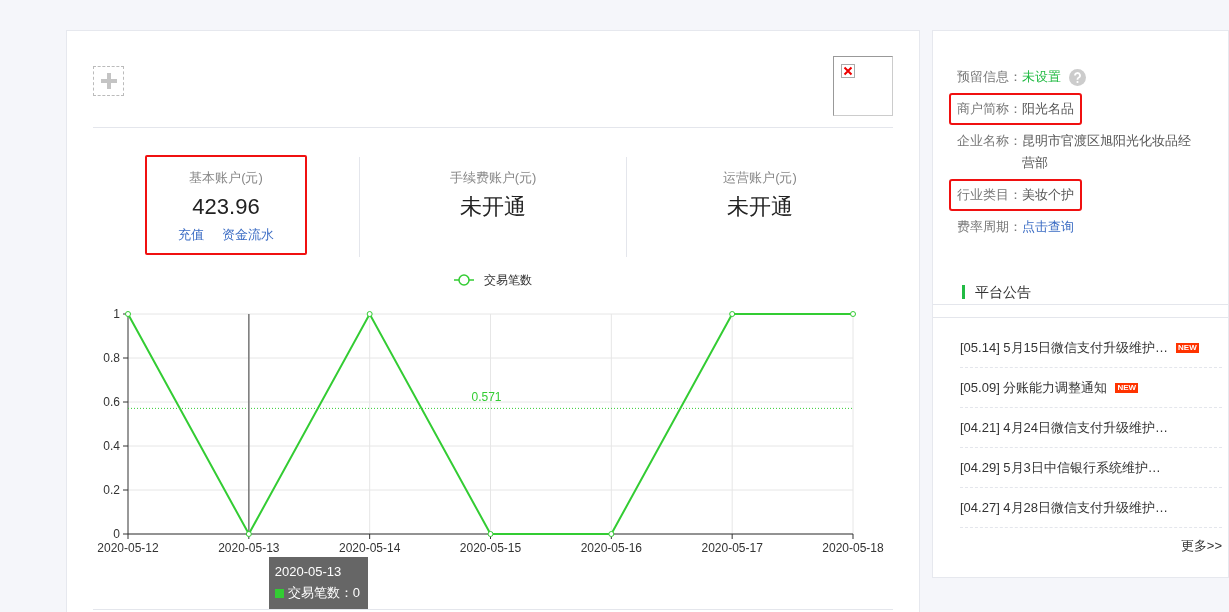 The width and height of the screenshot is (1229, 612). Describe the element at coordinates (989, 195) in the screenshot. I see `info-label: 行业类目：` at that location.